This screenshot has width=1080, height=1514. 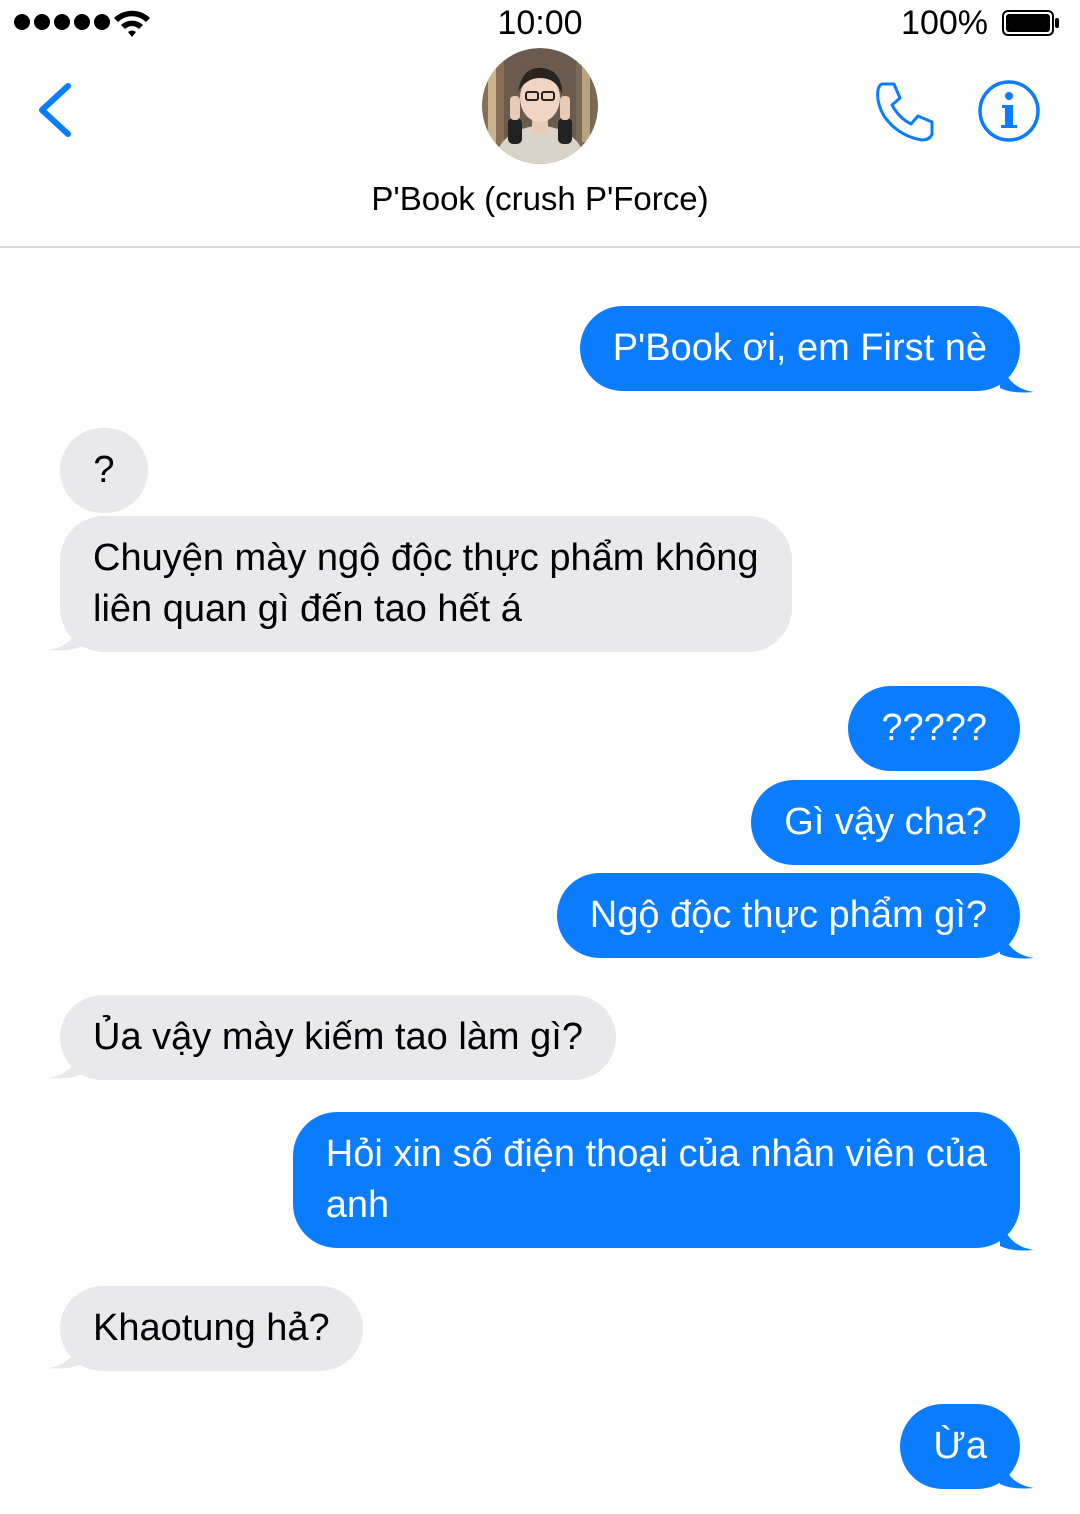 What do you see at coordinates (788, 915) in the screenshot?
I see `message-bubble-outgoing: Ngộ độc thực phẩm gì?` at bounding box center [788, 915].